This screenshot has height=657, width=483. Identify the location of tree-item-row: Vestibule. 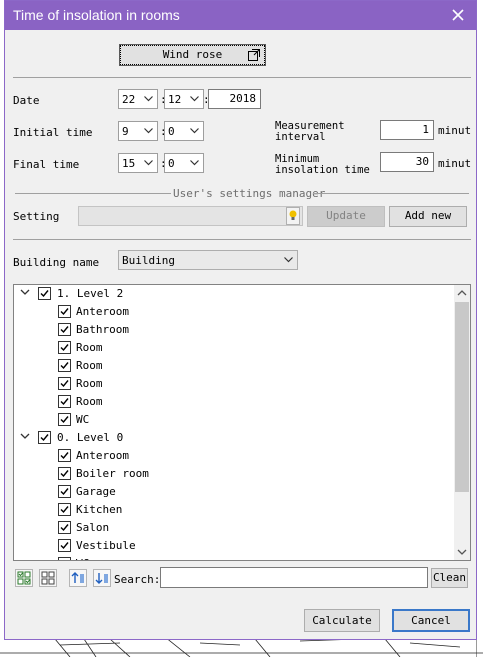
(234, 546).